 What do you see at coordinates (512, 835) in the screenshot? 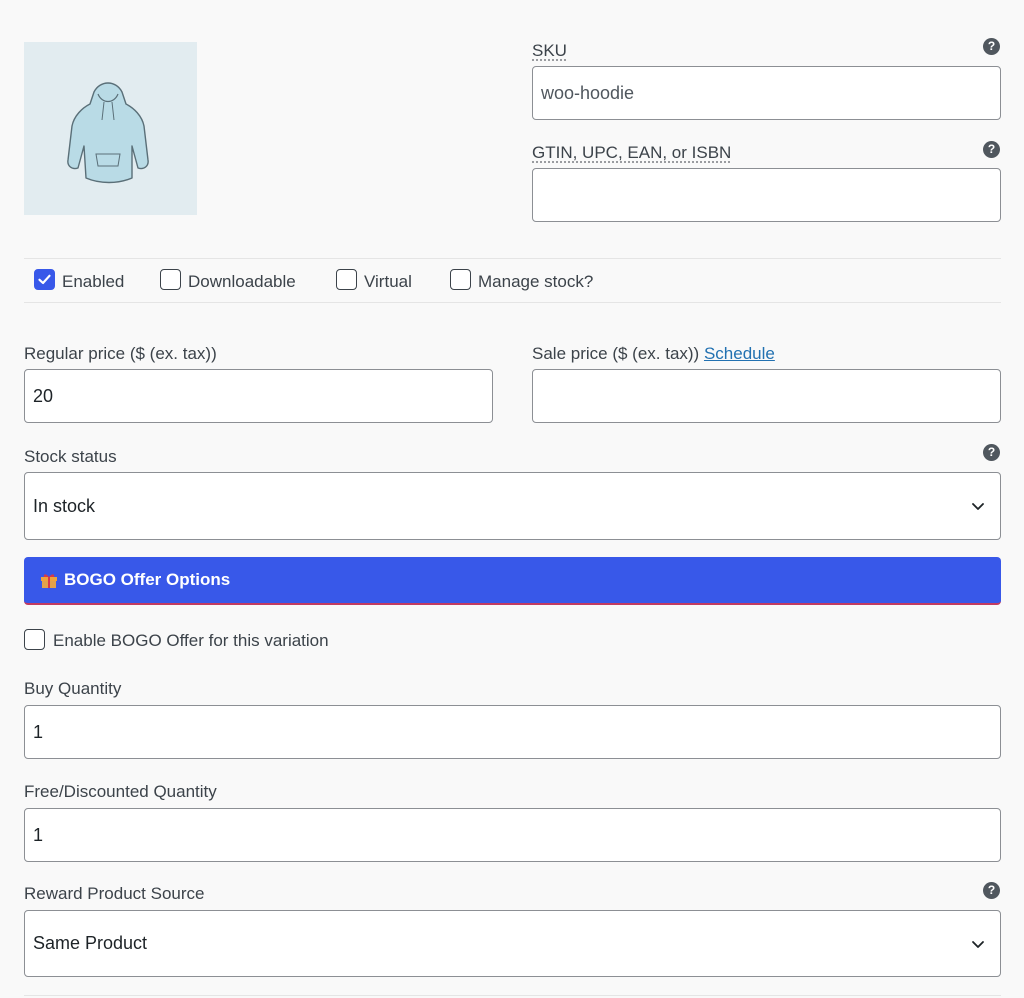
I see `free-quantity-input: 1` at bounding box center [512, 835].